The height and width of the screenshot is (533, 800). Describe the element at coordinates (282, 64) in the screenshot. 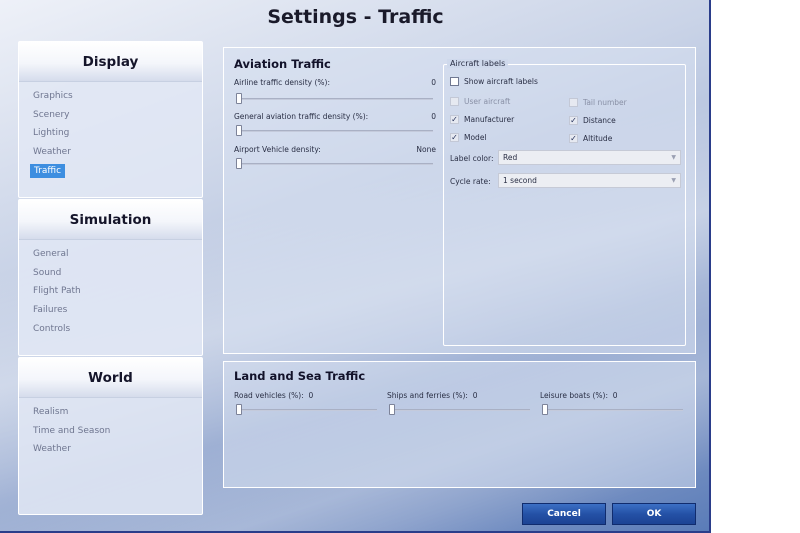

I see `aviation-traffic-title: Aviation Traffic` at that location.